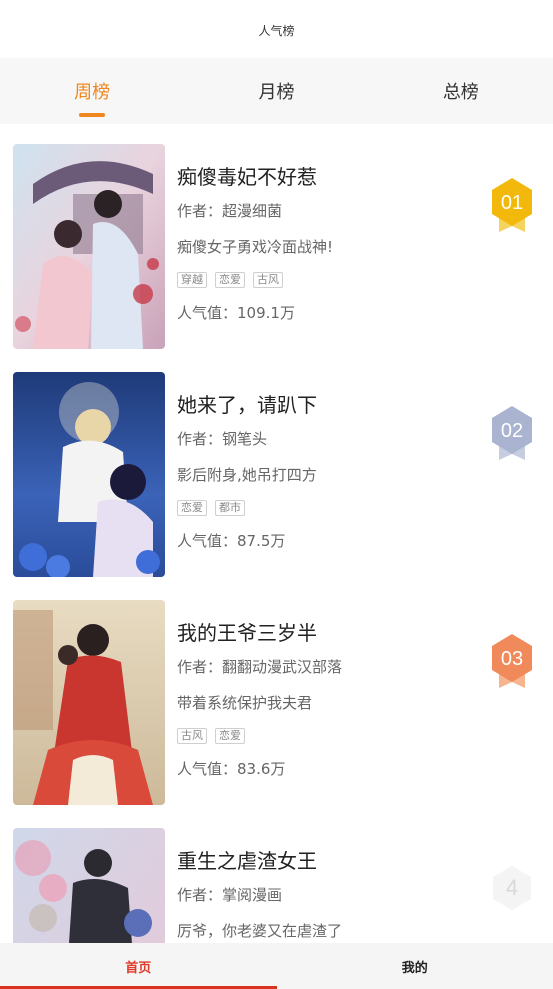 The image size is (553, 989). I want to click on tab-total-label: 总榜, so click(460, 92).